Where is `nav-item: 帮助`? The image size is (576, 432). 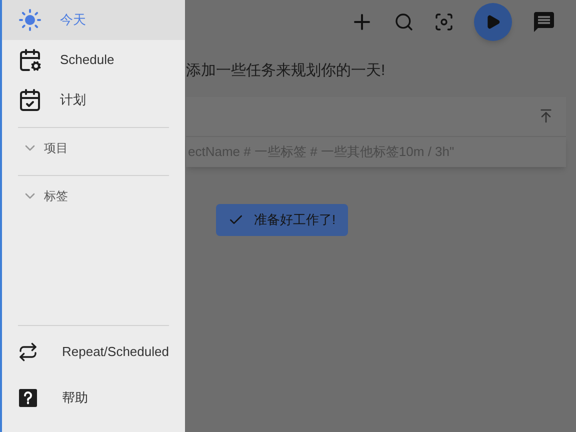 nav-item: 帮助 is located at coordinates (93, 398).